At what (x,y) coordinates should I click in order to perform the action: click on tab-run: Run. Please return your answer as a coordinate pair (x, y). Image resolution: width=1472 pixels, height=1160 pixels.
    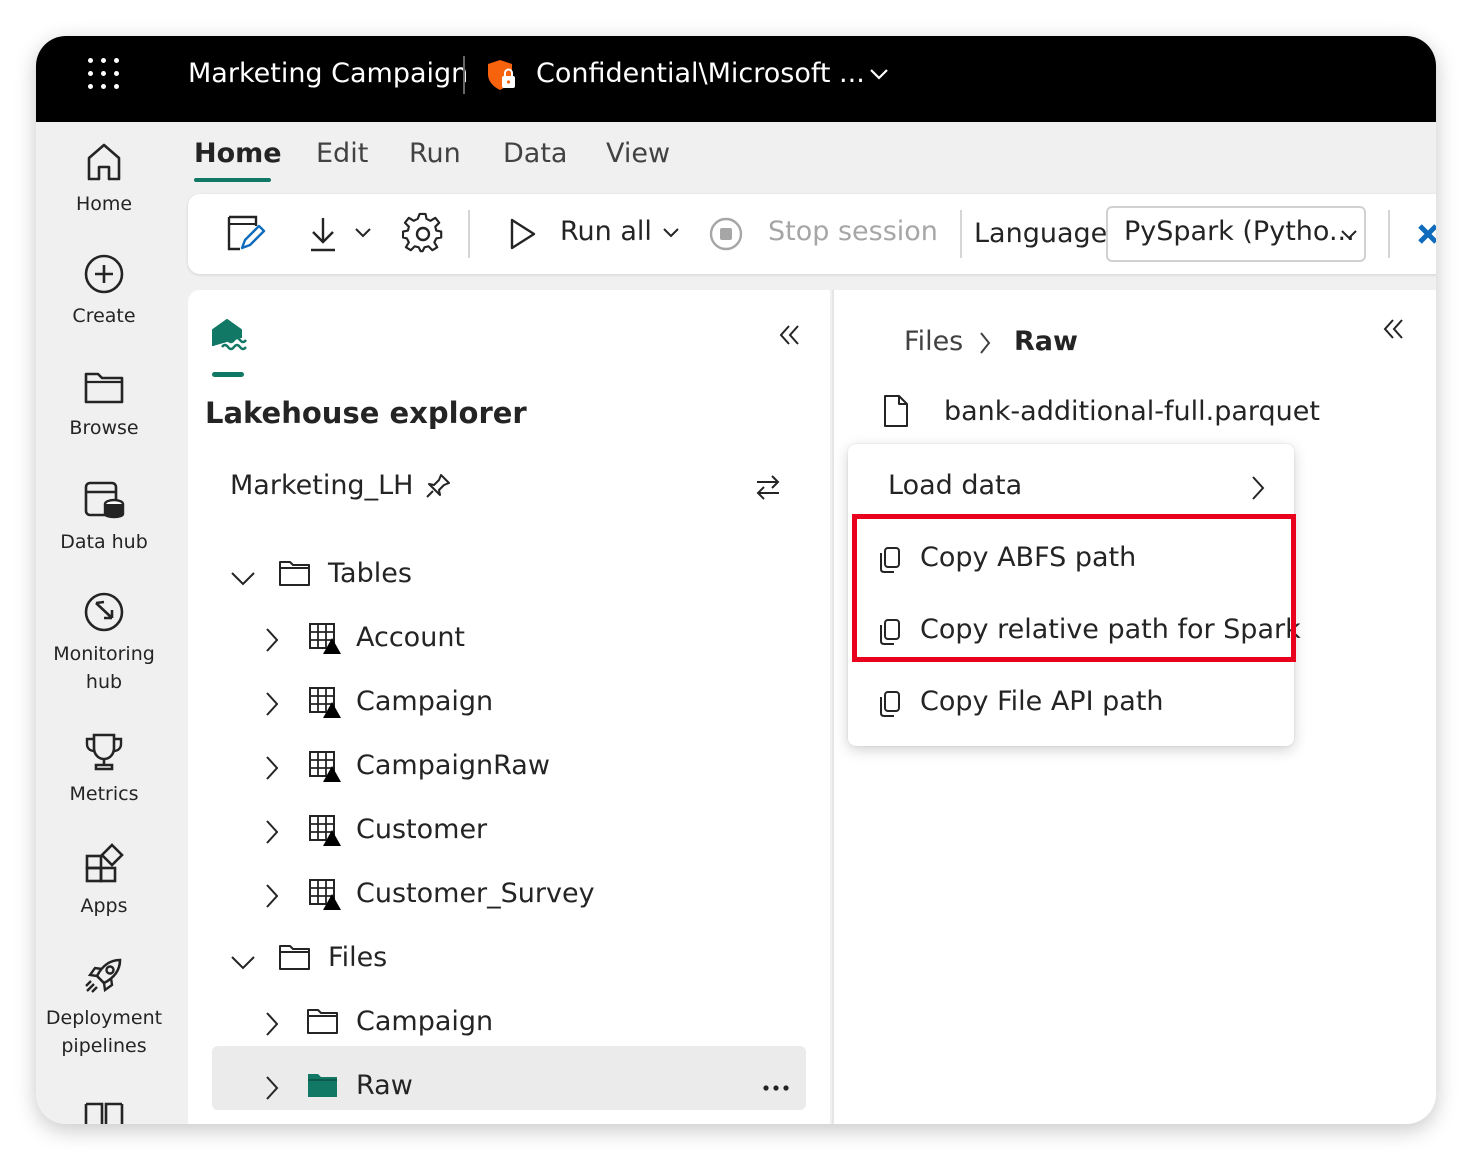
    Looking at the image, I should click on (435, 153).